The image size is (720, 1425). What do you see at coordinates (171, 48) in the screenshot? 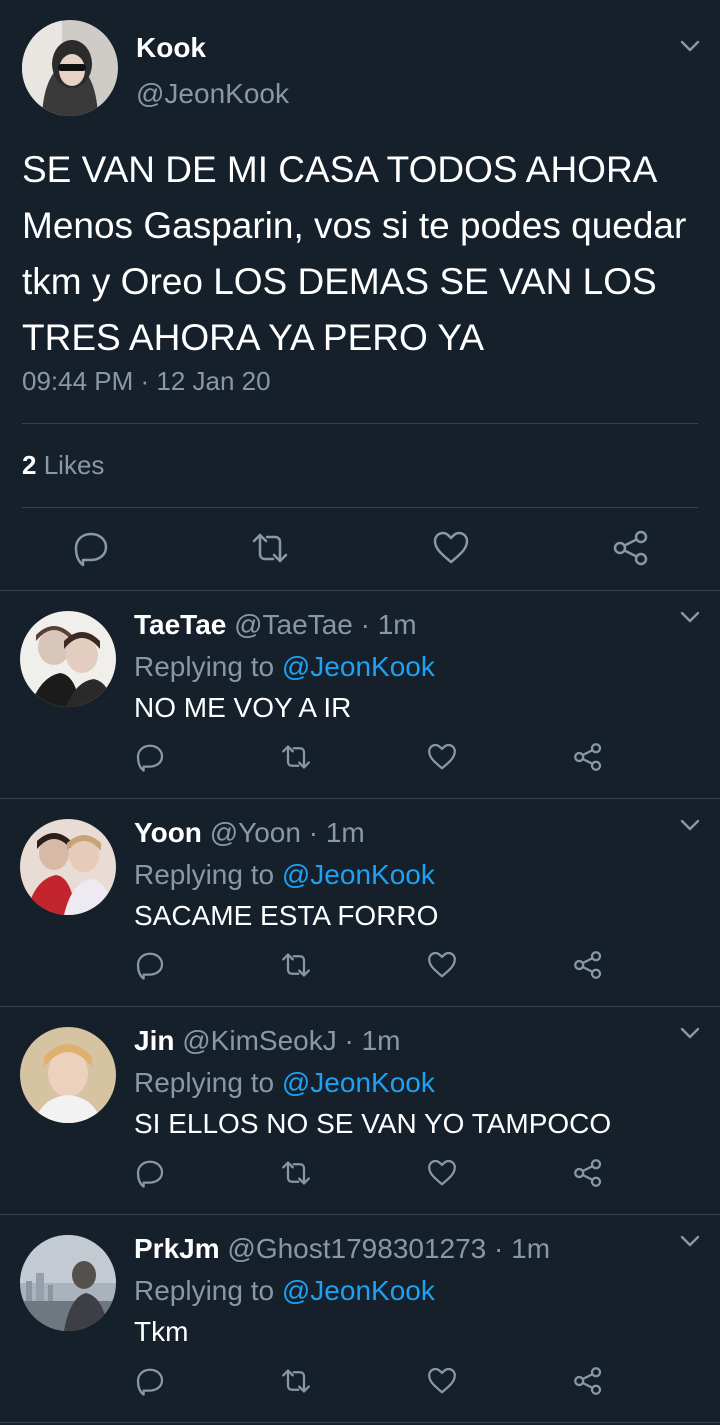
I see `author-name: Kook` at bounding box center [171, 48].